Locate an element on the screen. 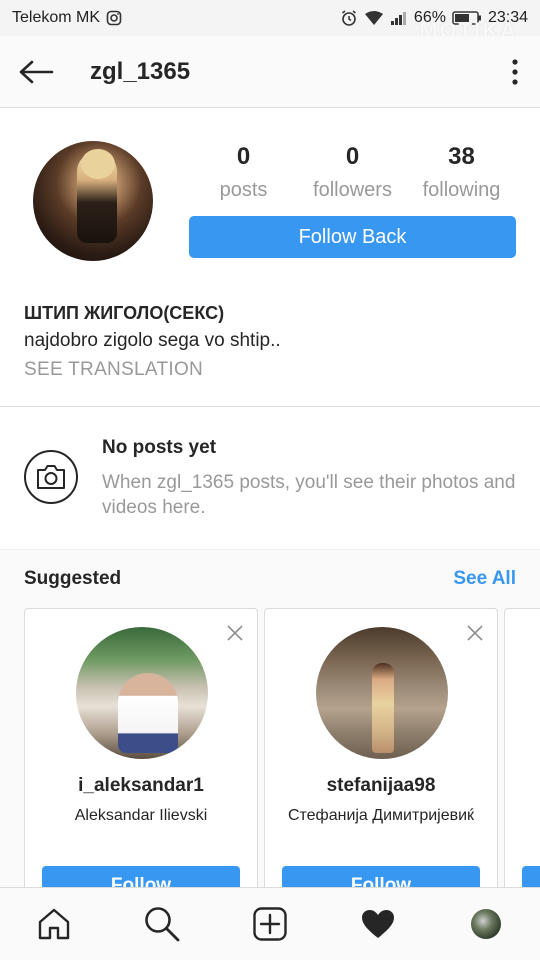 The image size is (540, 960). see-translation-link: SEE TRANSLATION is located at coordinates (270, 370).